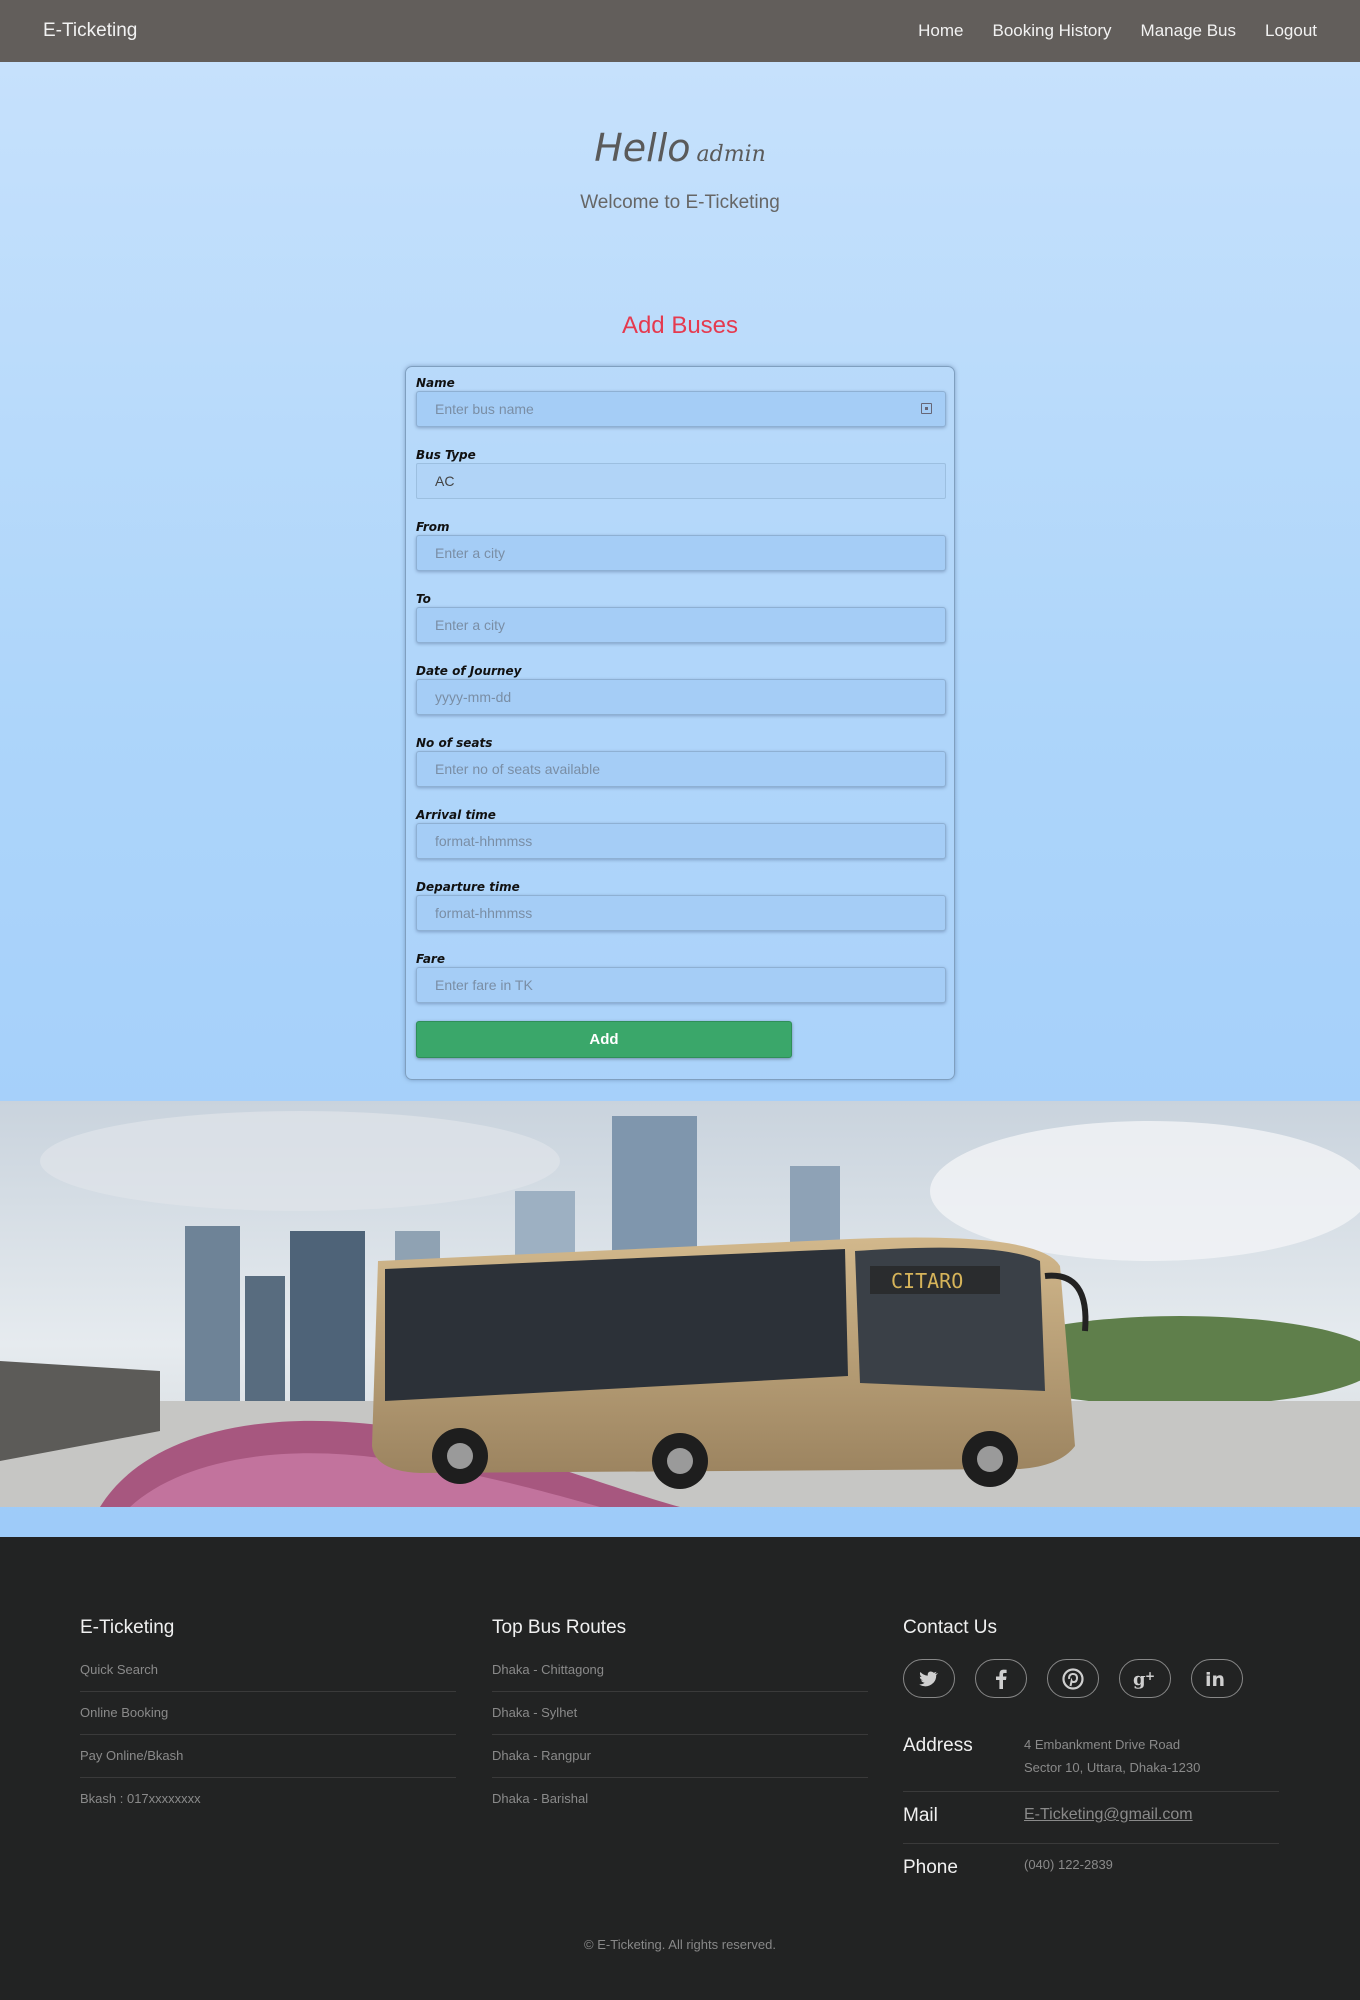 This screenshot has width=1360, height=2000. What do you see at coordinates (681, 481) in the screenshot?
I see `bus-type-select: AC` at bounding box center [681, 481].